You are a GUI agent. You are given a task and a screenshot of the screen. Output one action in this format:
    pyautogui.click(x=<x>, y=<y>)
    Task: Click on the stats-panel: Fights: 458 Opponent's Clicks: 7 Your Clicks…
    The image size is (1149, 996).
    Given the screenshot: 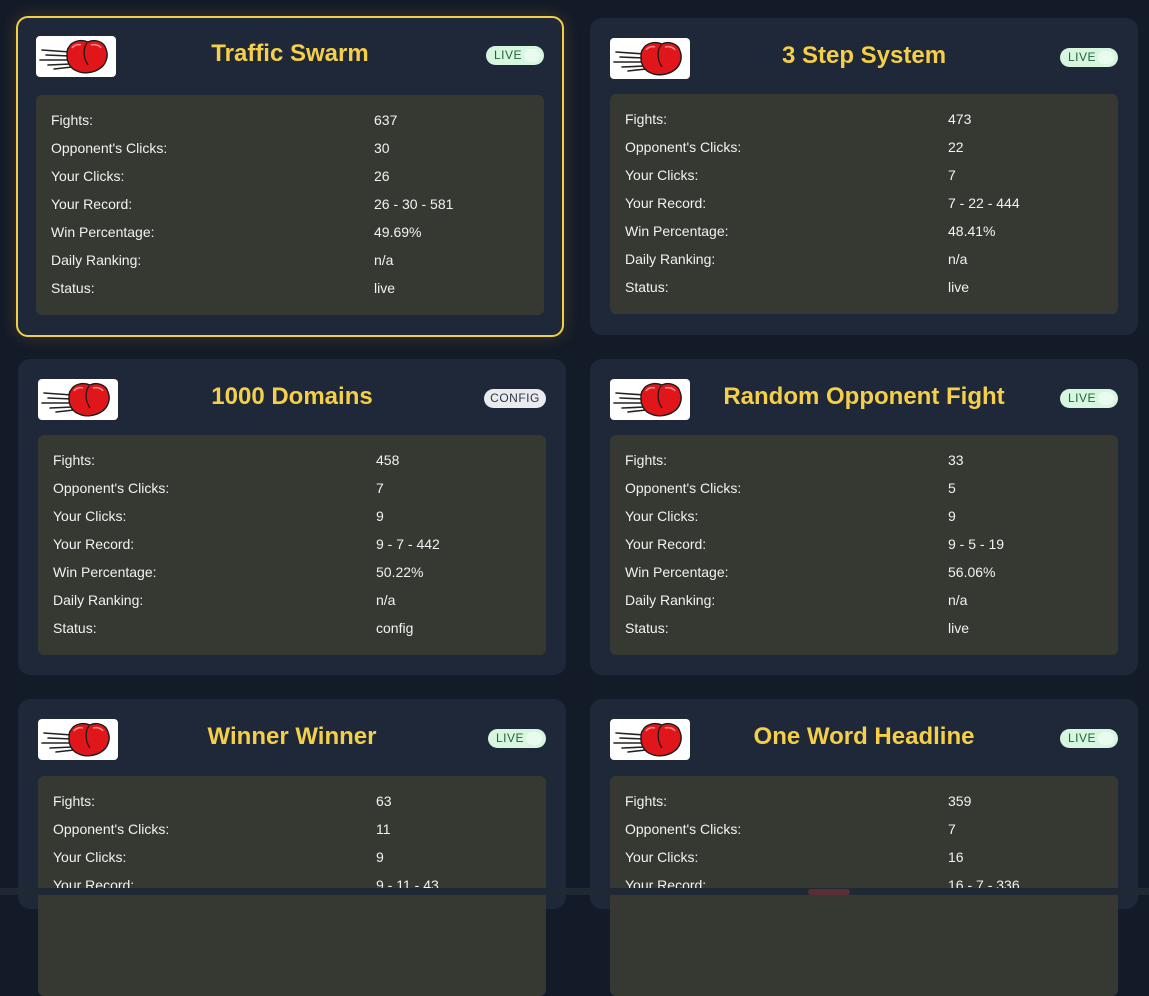 What is the action you would take?
    pyautogui.click(x=292, y=545)
    